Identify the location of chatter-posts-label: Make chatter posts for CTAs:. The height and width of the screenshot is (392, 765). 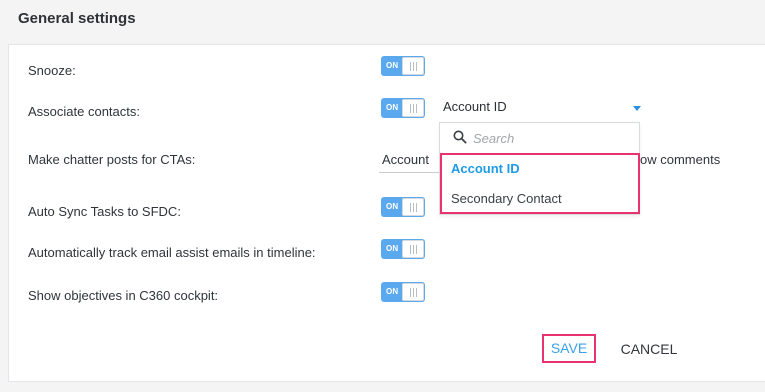
(112, 159).